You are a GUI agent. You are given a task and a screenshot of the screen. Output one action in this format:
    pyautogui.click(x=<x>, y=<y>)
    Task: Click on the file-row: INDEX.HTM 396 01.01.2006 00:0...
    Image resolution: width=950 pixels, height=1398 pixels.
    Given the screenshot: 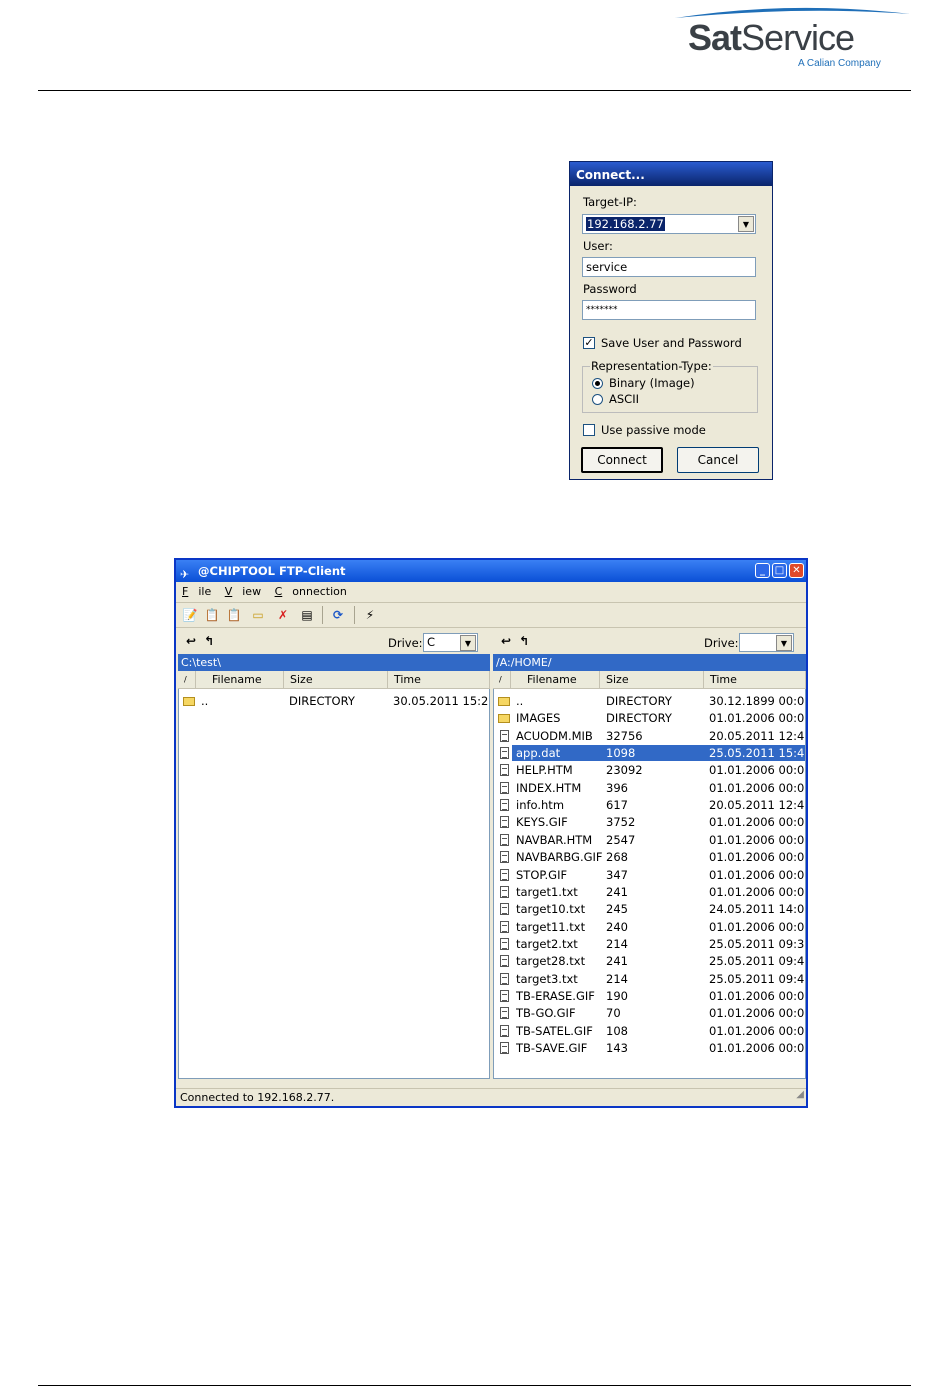 What is the action you would take?
    pyautogui.click(x=649, y=788)
    